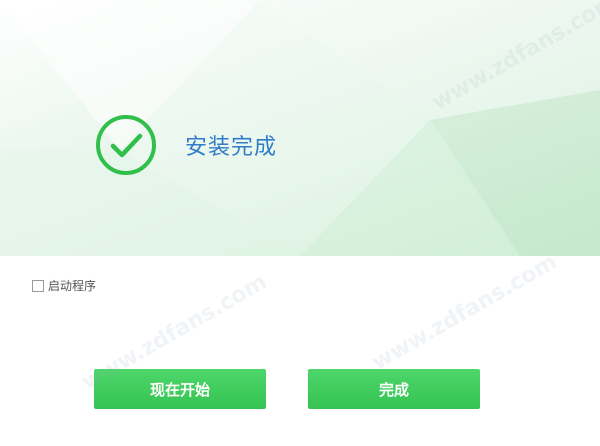  I want to click on launch-program-checkbox, so click(38, 285).